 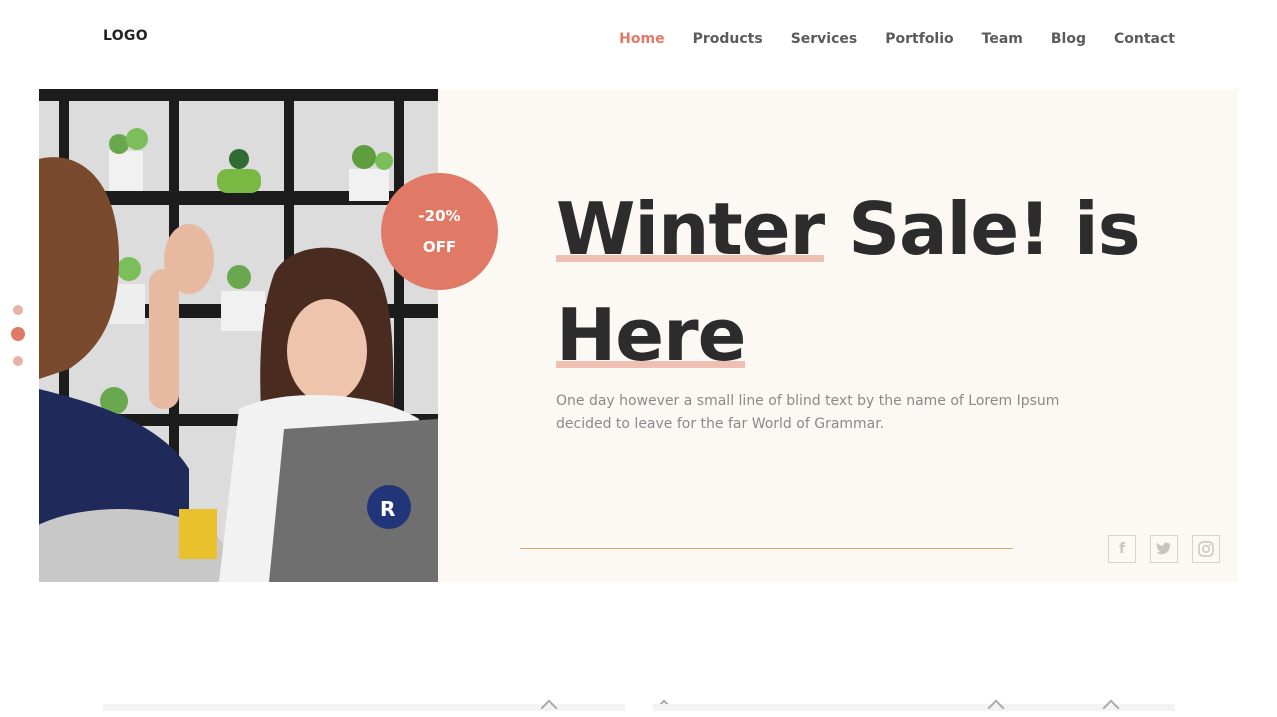 I want to click on discount-badge: -20% OFF, so click(x=439, y=231).